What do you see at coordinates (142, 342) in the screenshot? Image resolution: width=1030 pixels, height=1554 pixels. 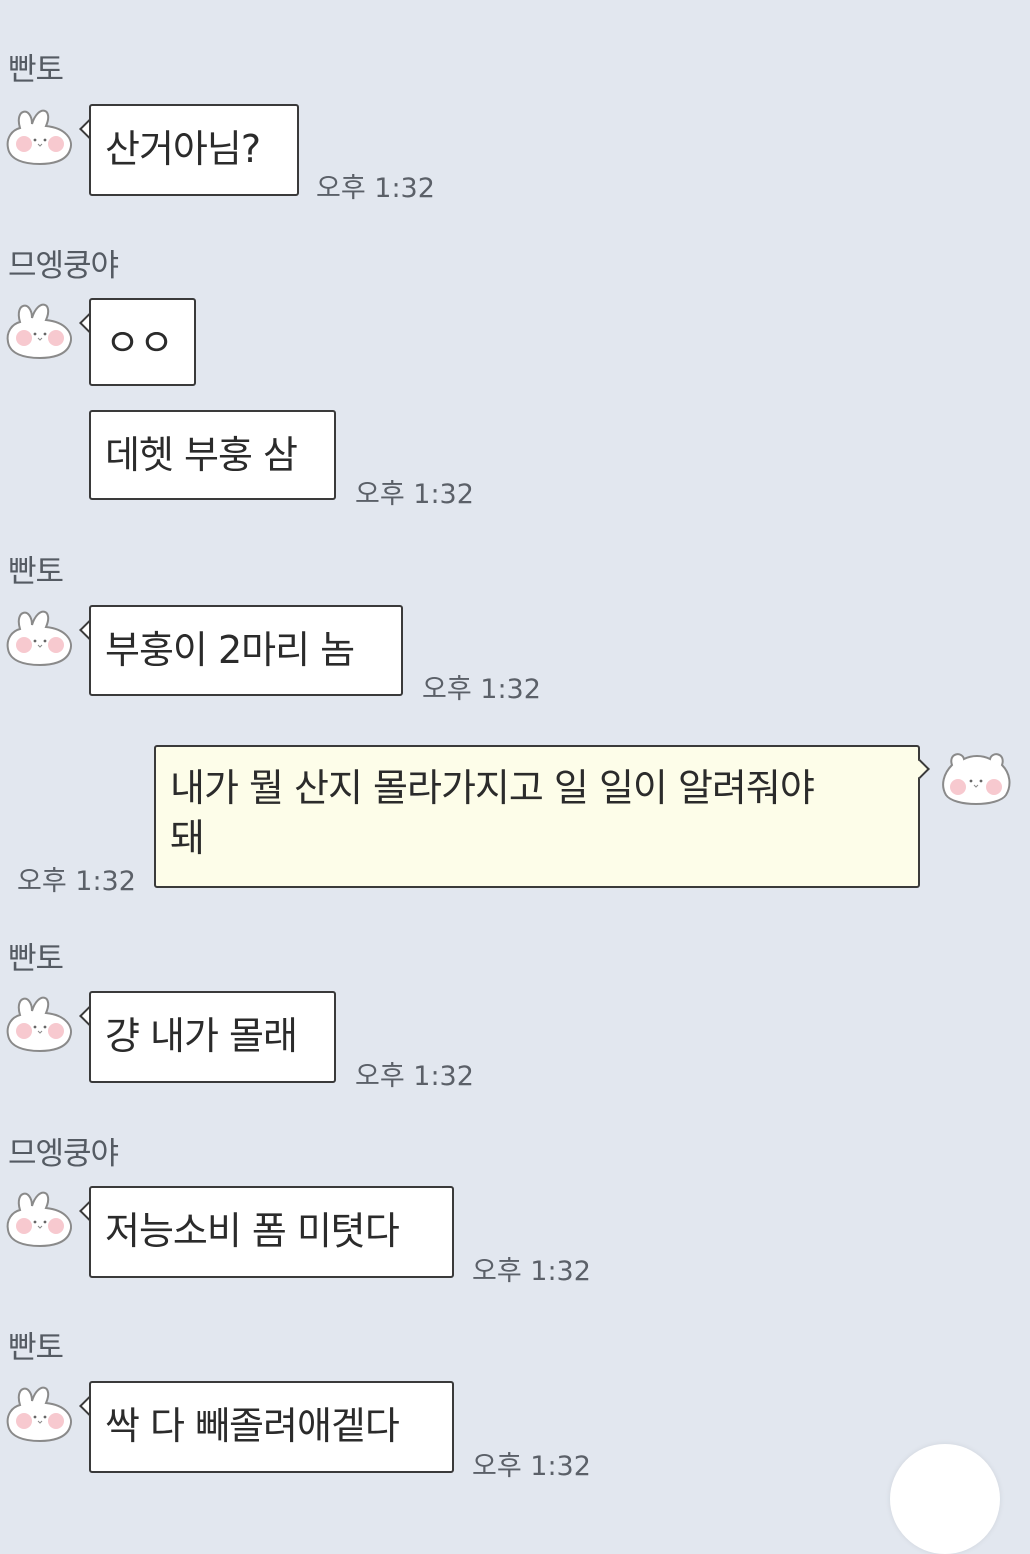 I see `message-bubble: ㅇㅇ` at bounding box center [142, 342].